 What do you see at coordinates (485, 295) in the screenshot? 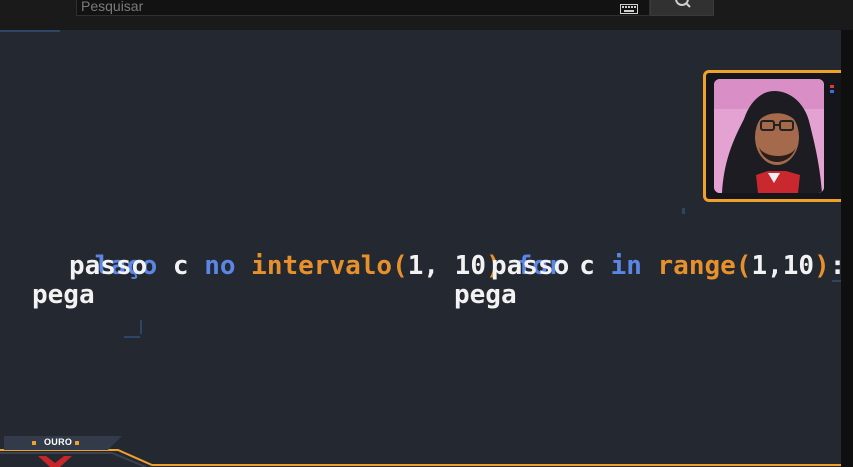
I see `python-line-3: pega` at bounding box center [485, 295].